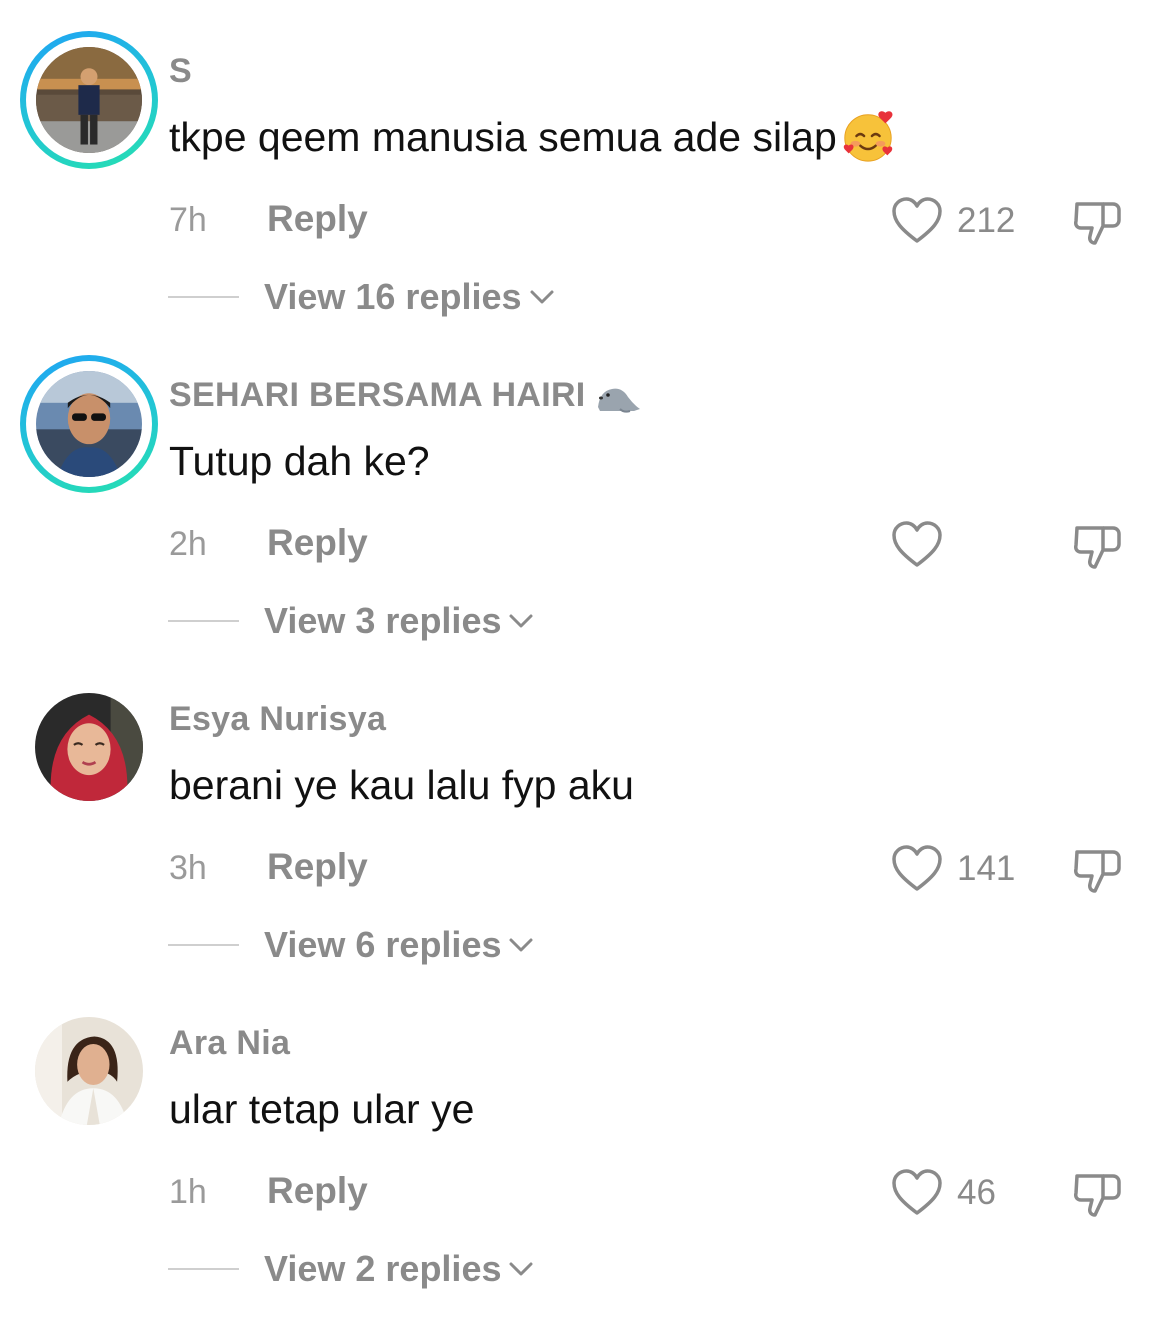 Image resolution: width=1169 pixels, height=1335 pixels. I want to click on comment-time: 2h, so click(188, 544).